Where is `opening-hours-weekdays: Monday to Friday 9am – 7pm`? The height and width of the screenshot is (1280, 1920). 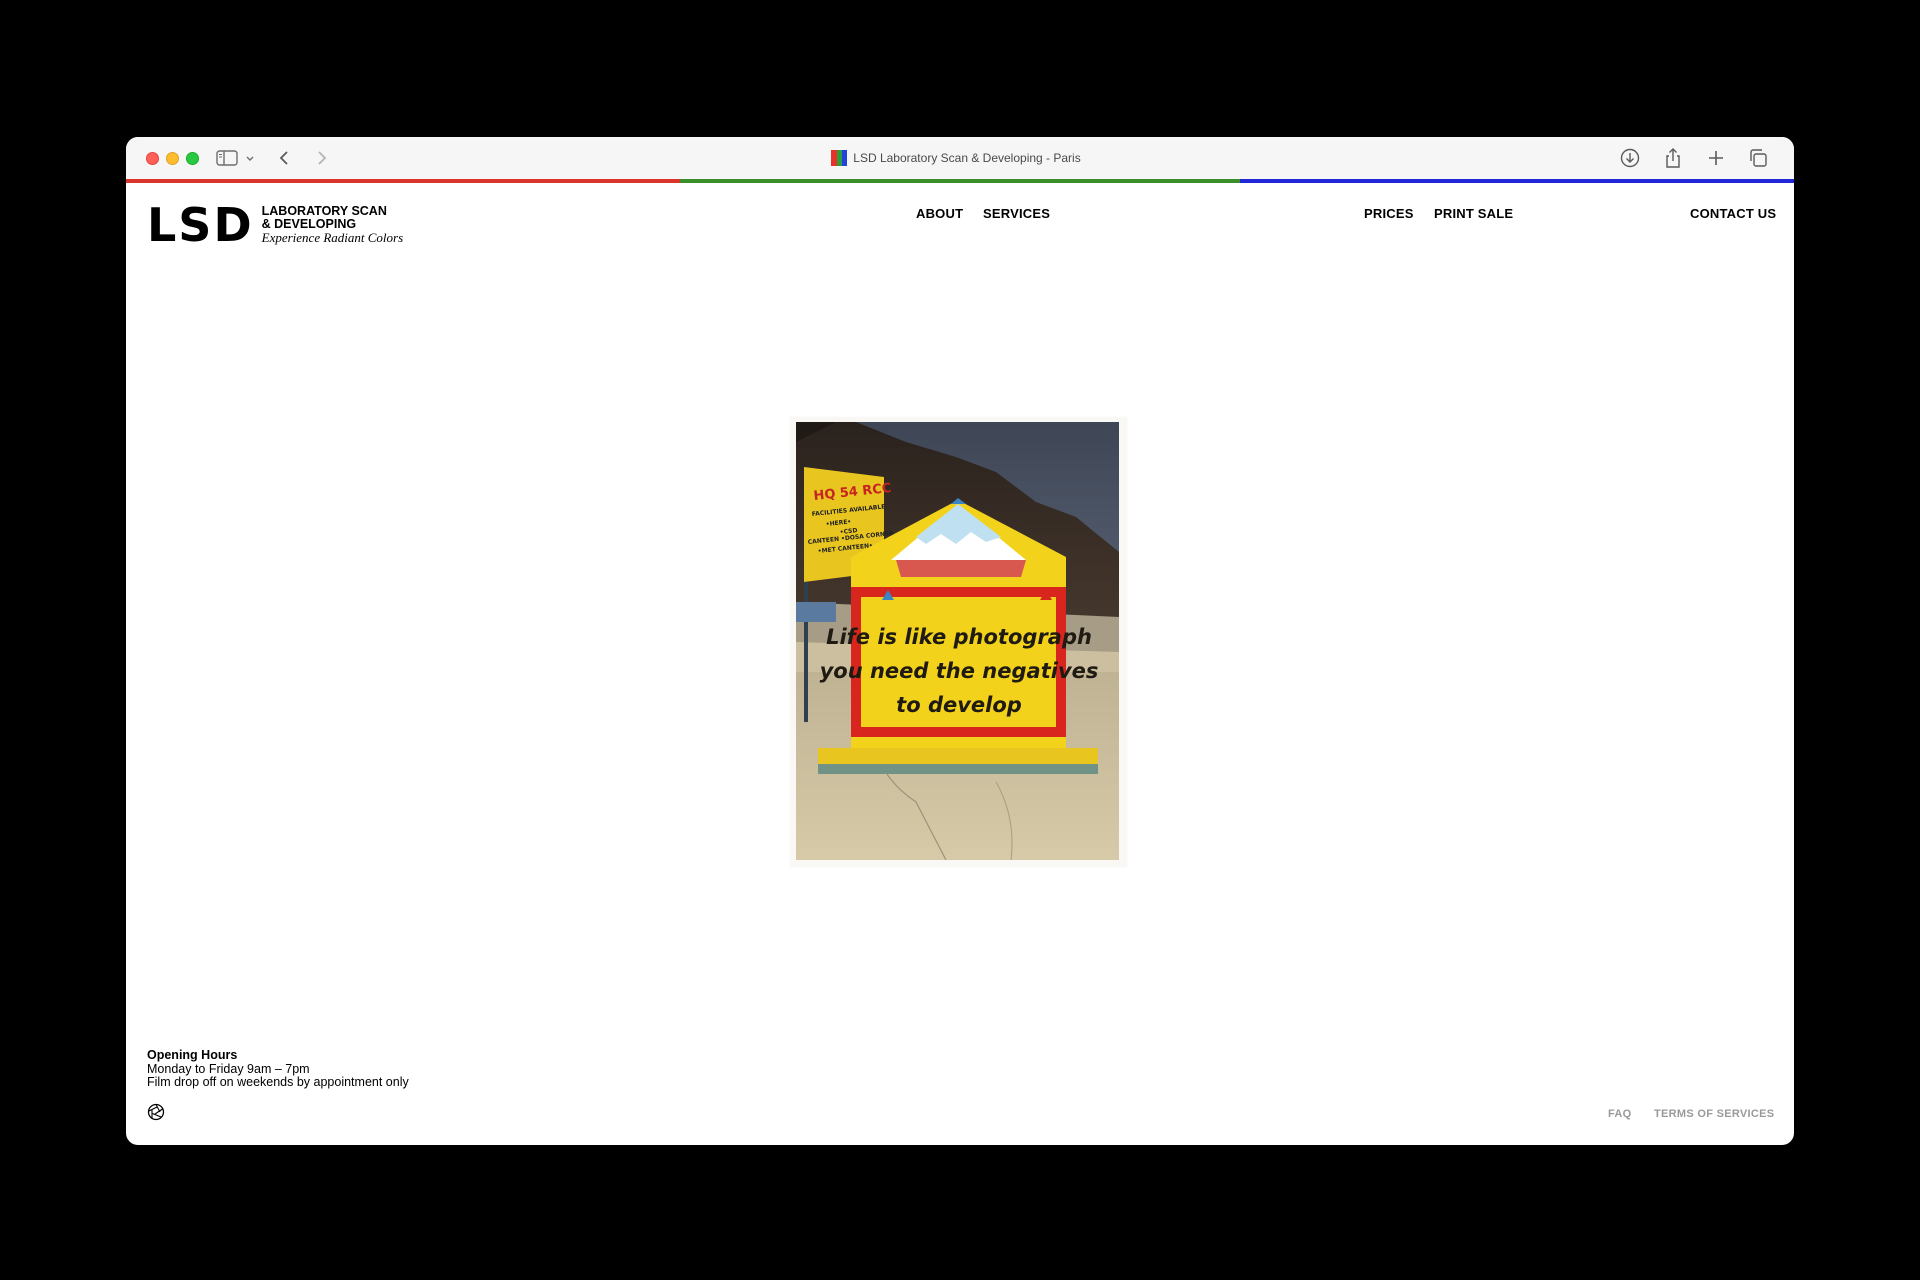
opening-hours-weekdays: Monday to Friday 9am – 7pm is located at coordinates (228, 1068).